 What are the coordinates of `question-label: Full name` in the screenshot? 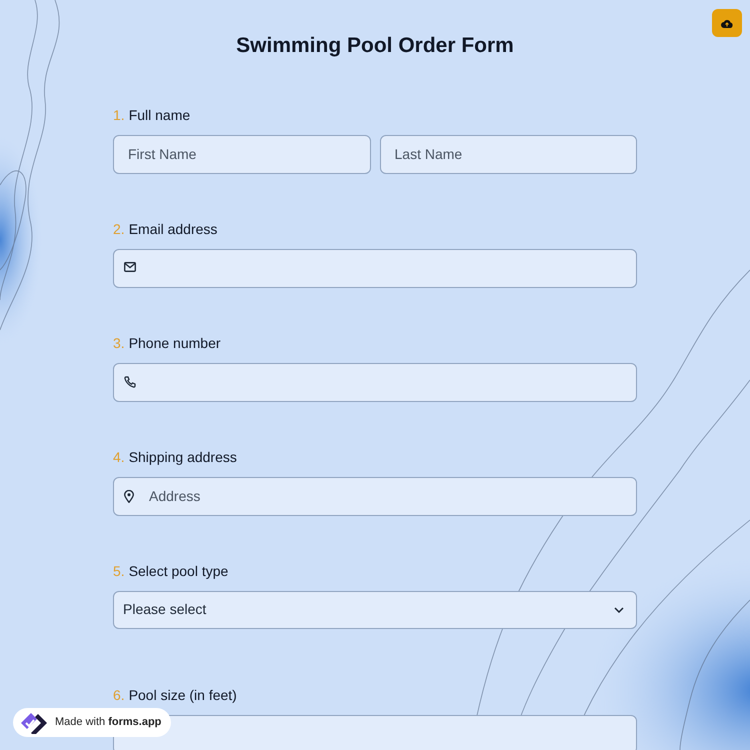 It's located at (159, 115).